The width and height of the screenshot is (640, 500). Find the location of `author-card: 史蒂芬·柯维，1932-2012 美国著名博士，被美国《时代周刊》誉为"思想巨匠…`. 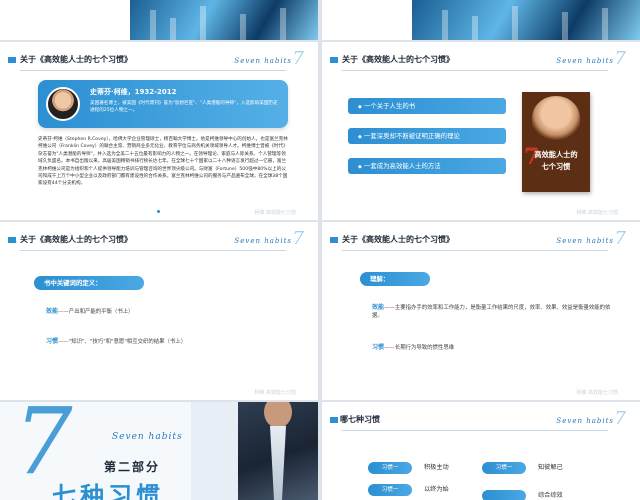

author-card: 史蒂芬·柯维，1932-2012 美国著名博士，被美国《时代周刊》誉为"思想巨匠… is located at coordinates (163, 104).